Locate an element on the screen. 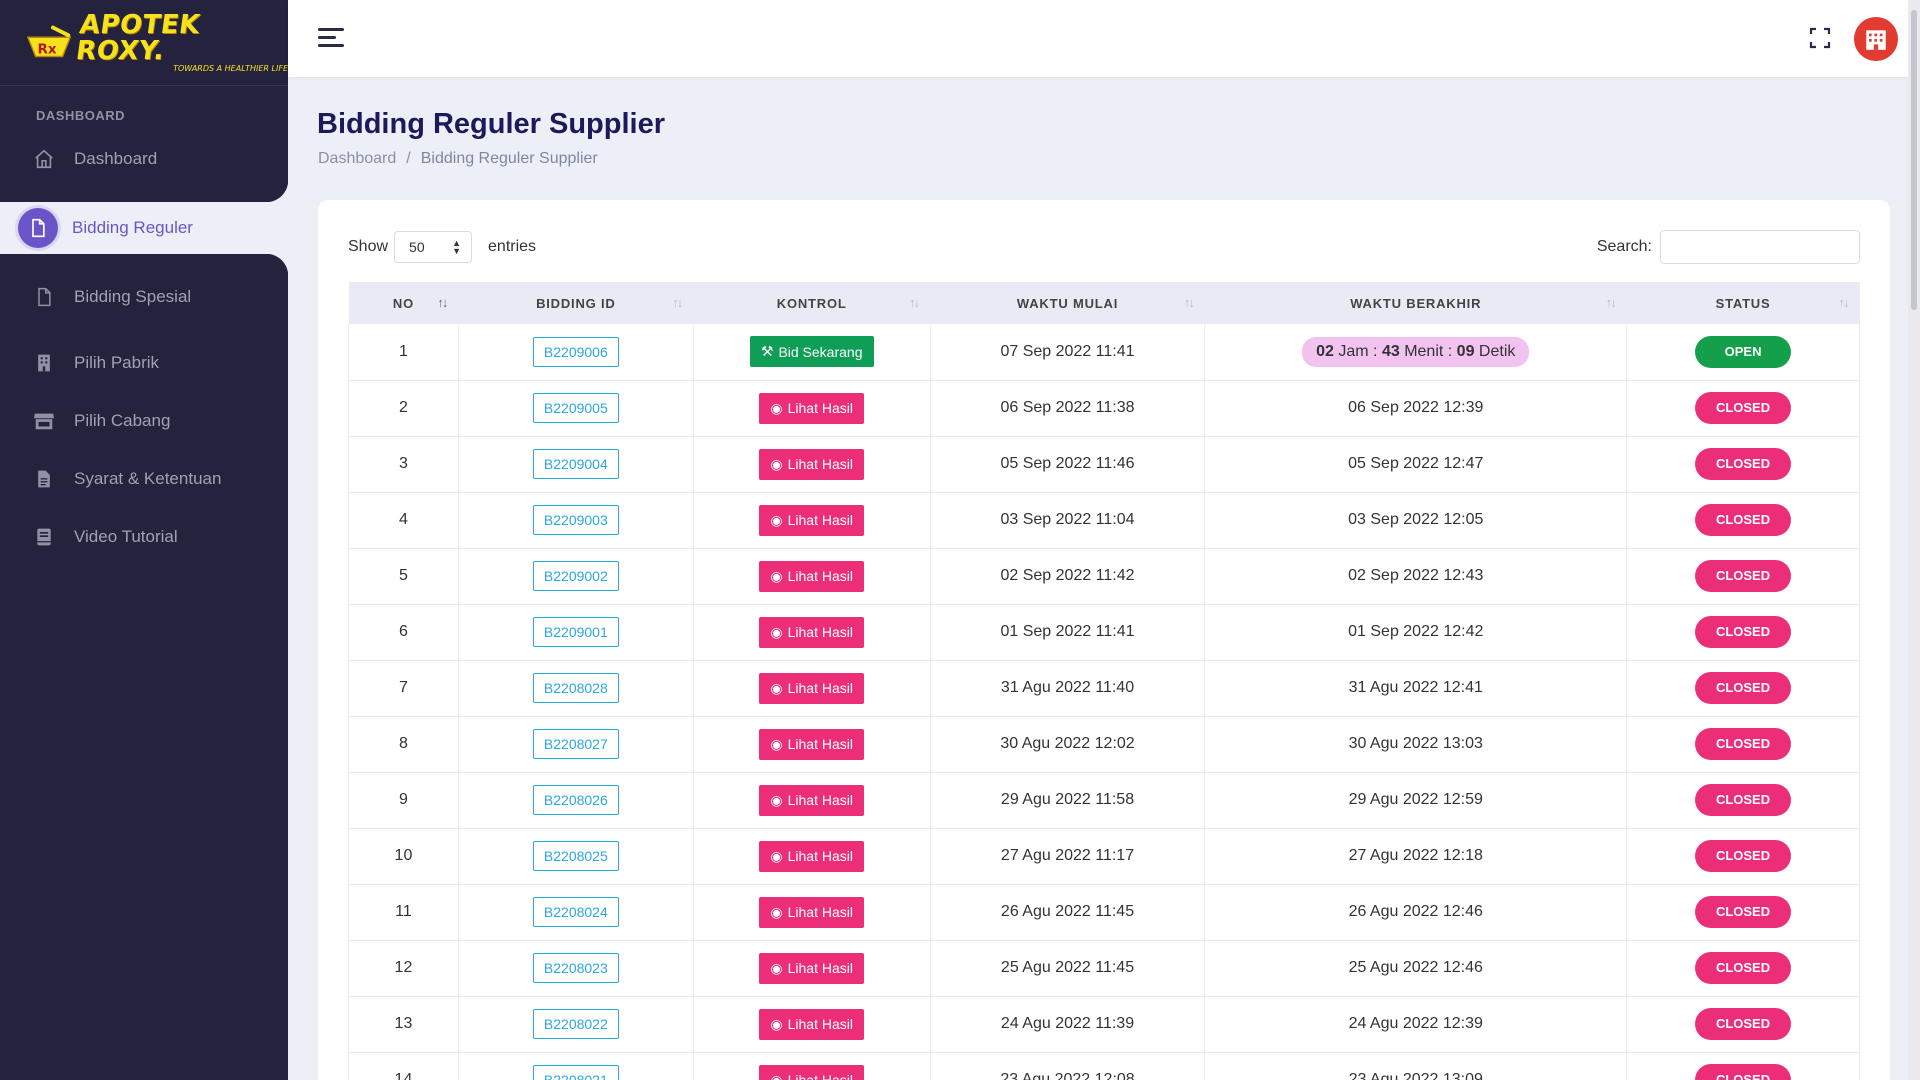  nav-heading: DASHBOARD is located at coordinates (80, 115).